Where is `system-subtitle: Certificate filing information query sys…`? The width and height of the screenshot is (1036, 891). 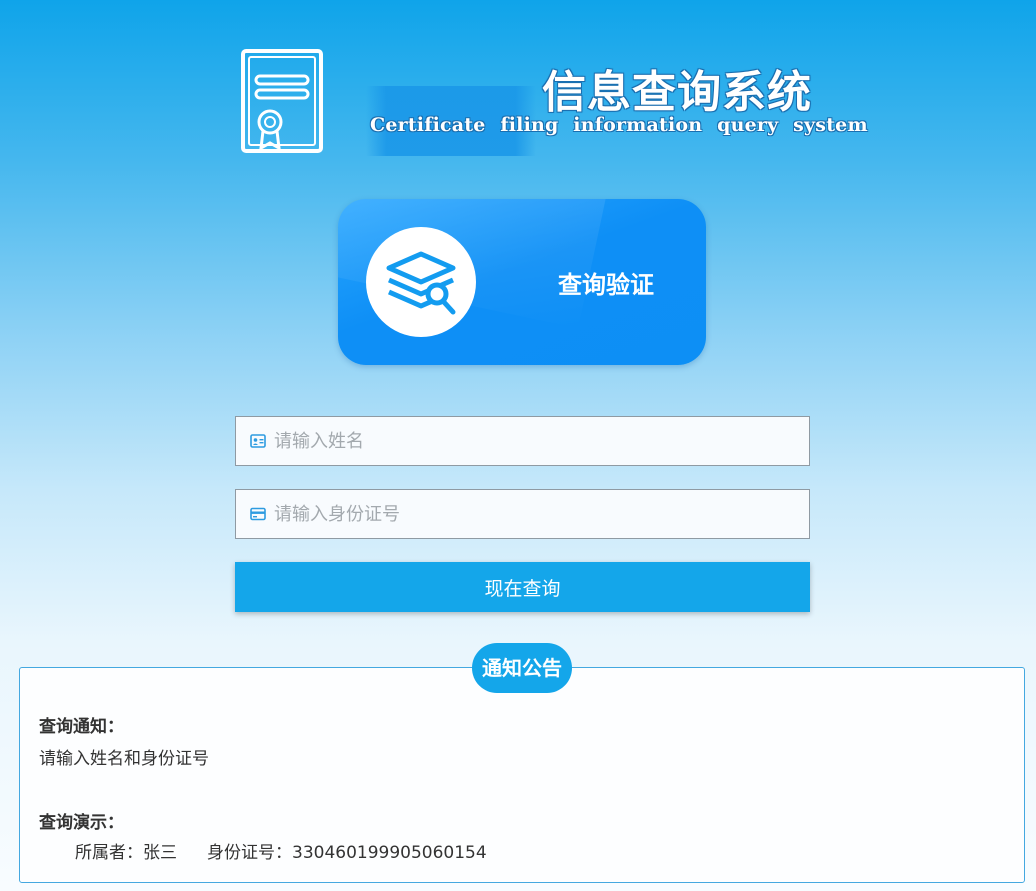
system-subtitle: Certificate filing information query sys… is located at coordinates (619, 125).